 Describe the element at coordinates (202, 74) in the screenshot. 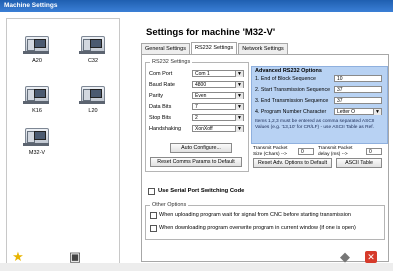

I see `select-value: Com 1` at that location.